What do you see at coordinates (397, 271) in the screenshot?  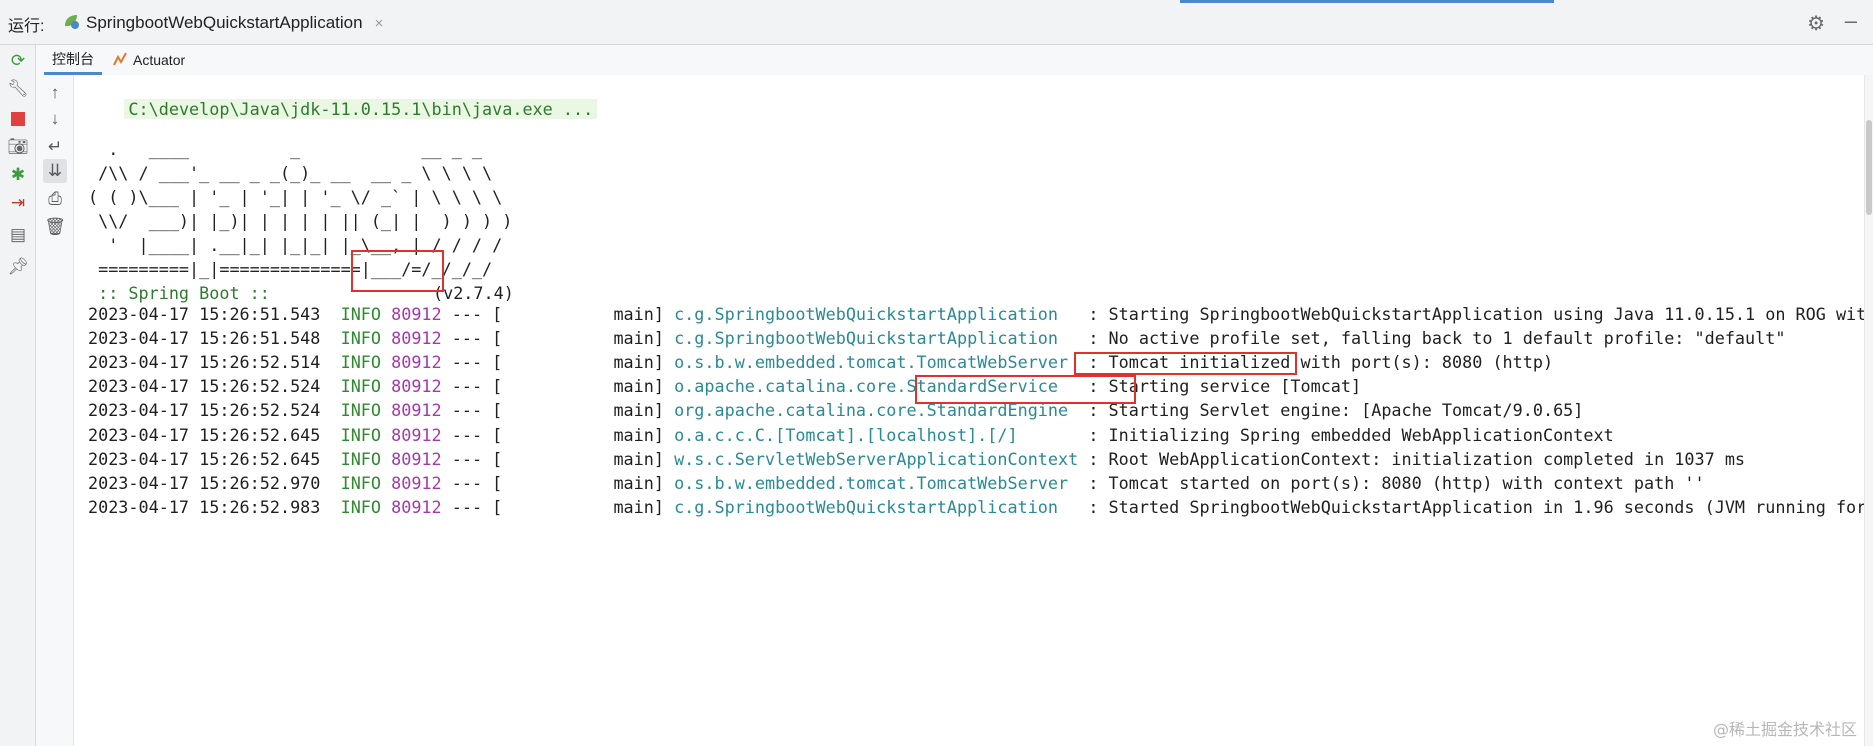 I see `version-highlight-box` at bounding box center [397, 271].